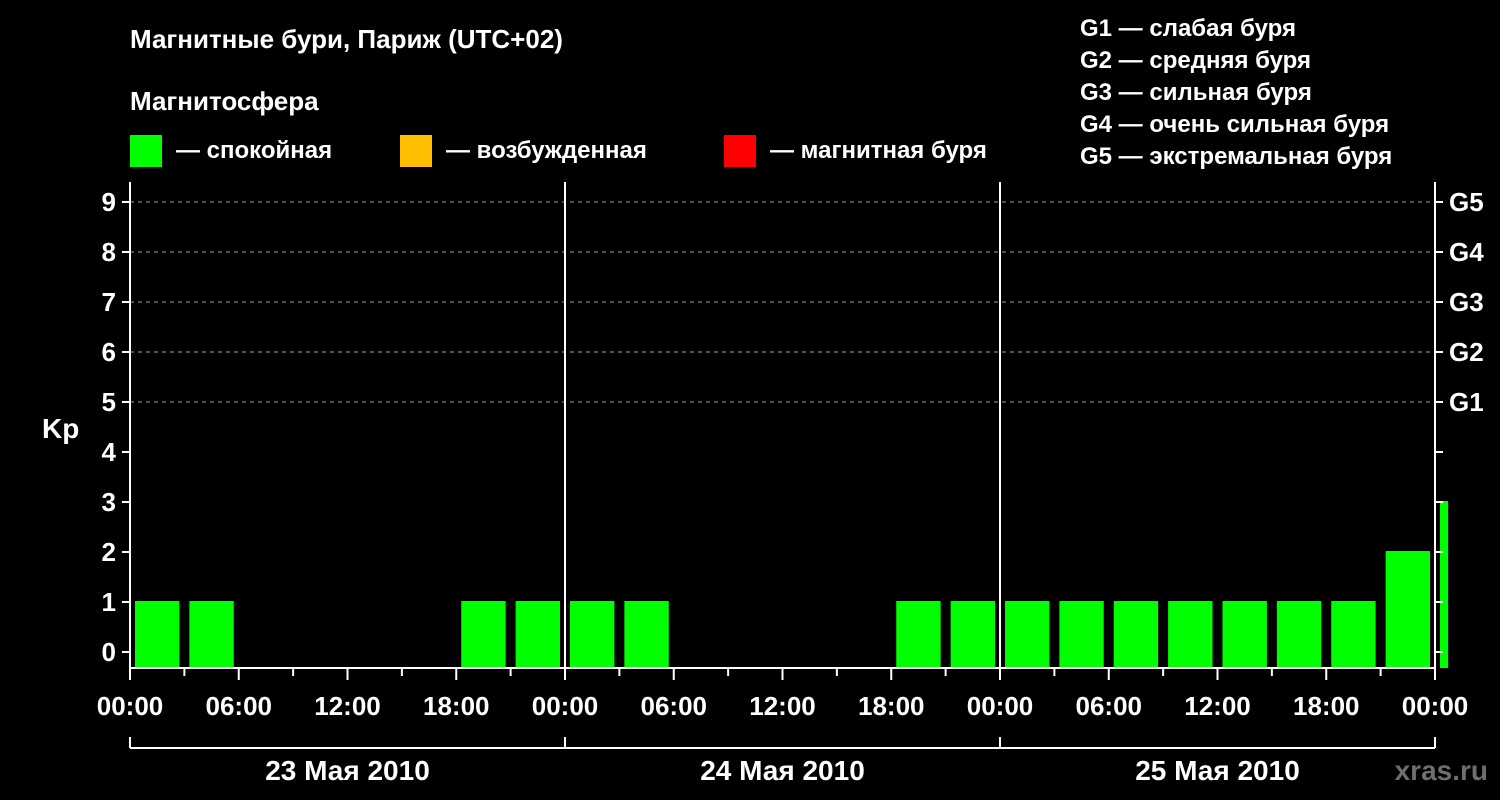  Describe the element at coordinates (109, 352) in the screenshot. I see `y-tick-label: 6` at that location.